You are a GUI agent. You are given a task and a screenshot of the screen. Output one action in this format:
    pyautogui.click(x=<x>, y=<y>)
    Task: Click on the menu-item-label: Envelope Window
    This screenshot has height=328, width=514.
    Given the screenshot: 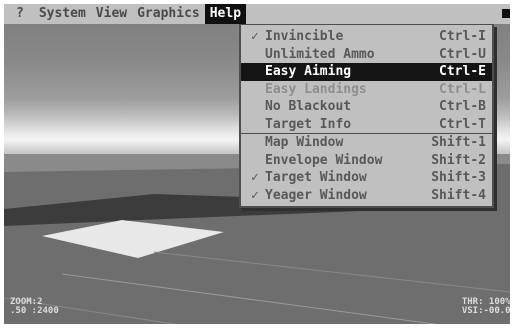 What is the action you would take?
    pyautogui.click(x=324, y=160)
    